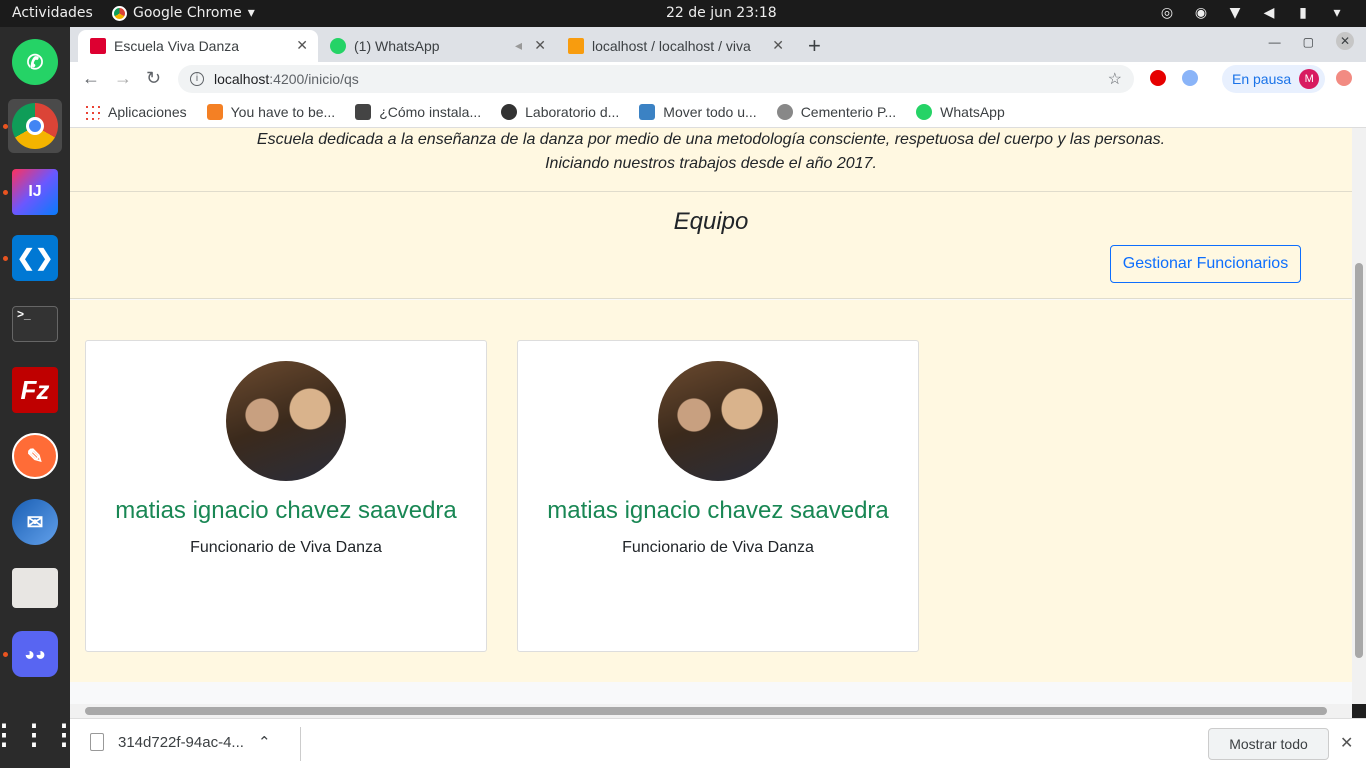  What do you see at coordinates (711, 221) in the screenshot?
I see `team-title: Equipo` at bounding box center [711, 221].